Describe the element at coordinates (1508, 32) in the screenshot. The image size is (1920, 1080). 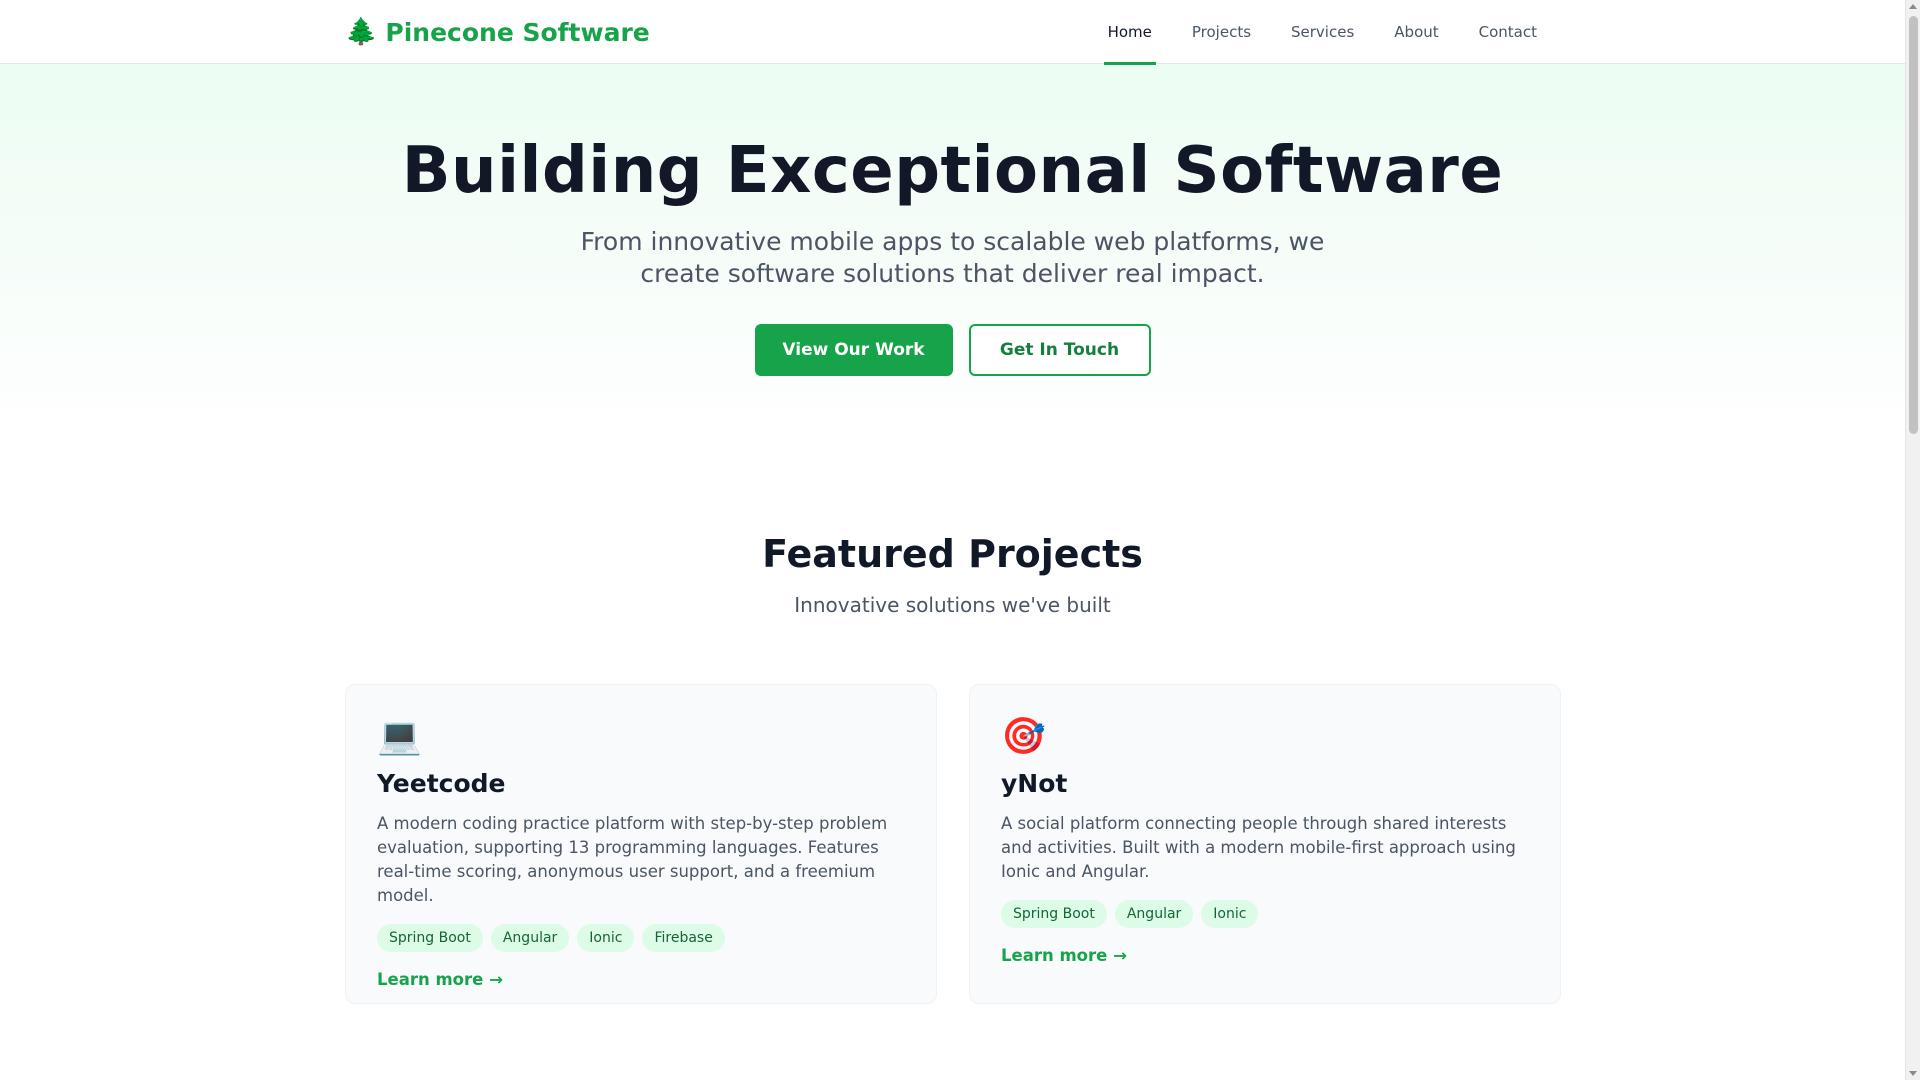
I see `nav-item-contact: Contact` at that location.